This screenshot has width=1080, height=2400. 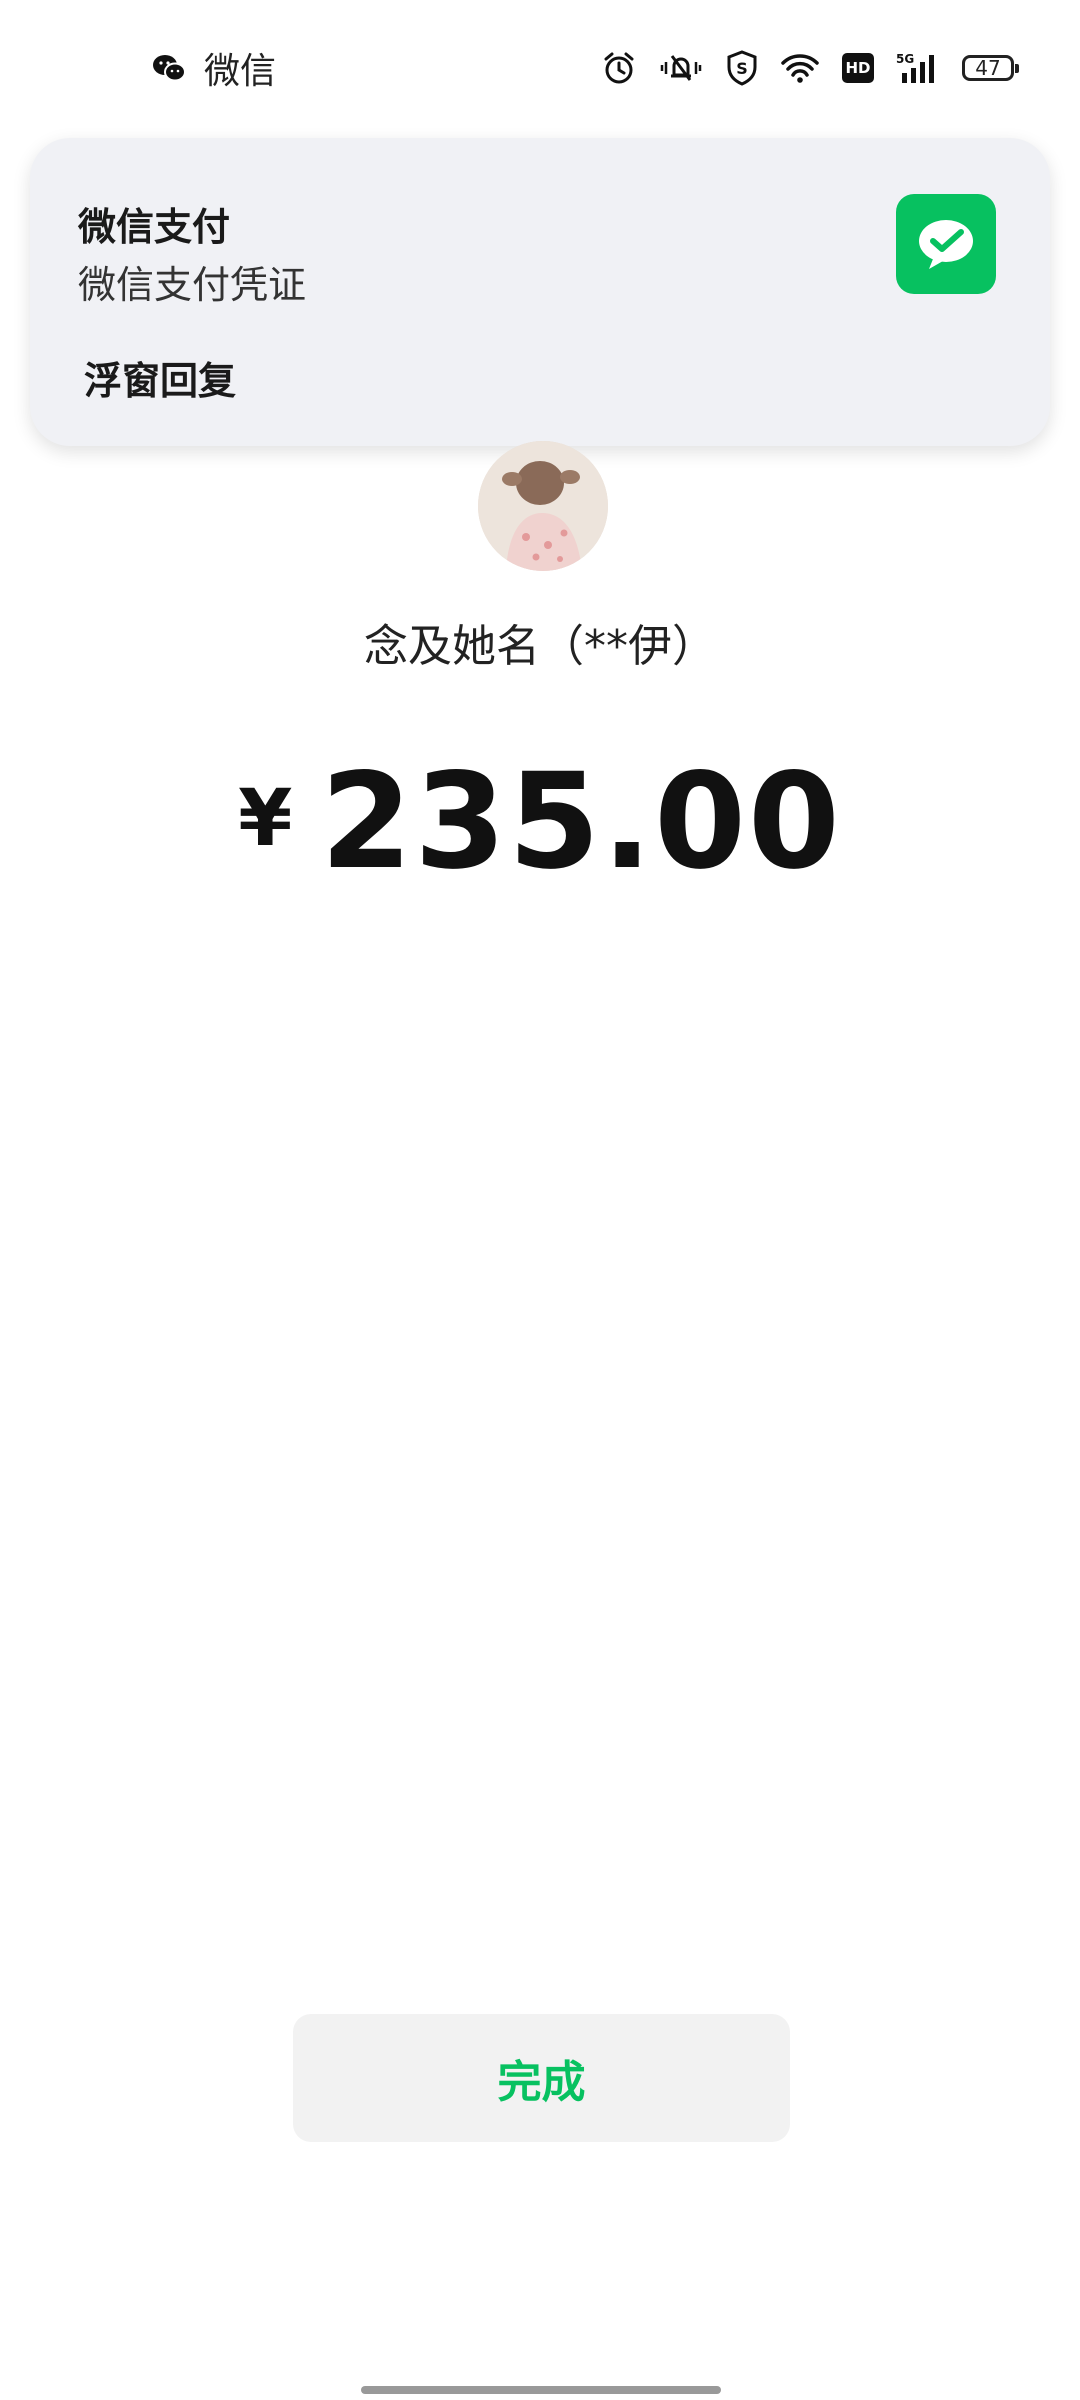 I want to click on payee-name: 念及她名（**伊）, so click(x=540, y=646).